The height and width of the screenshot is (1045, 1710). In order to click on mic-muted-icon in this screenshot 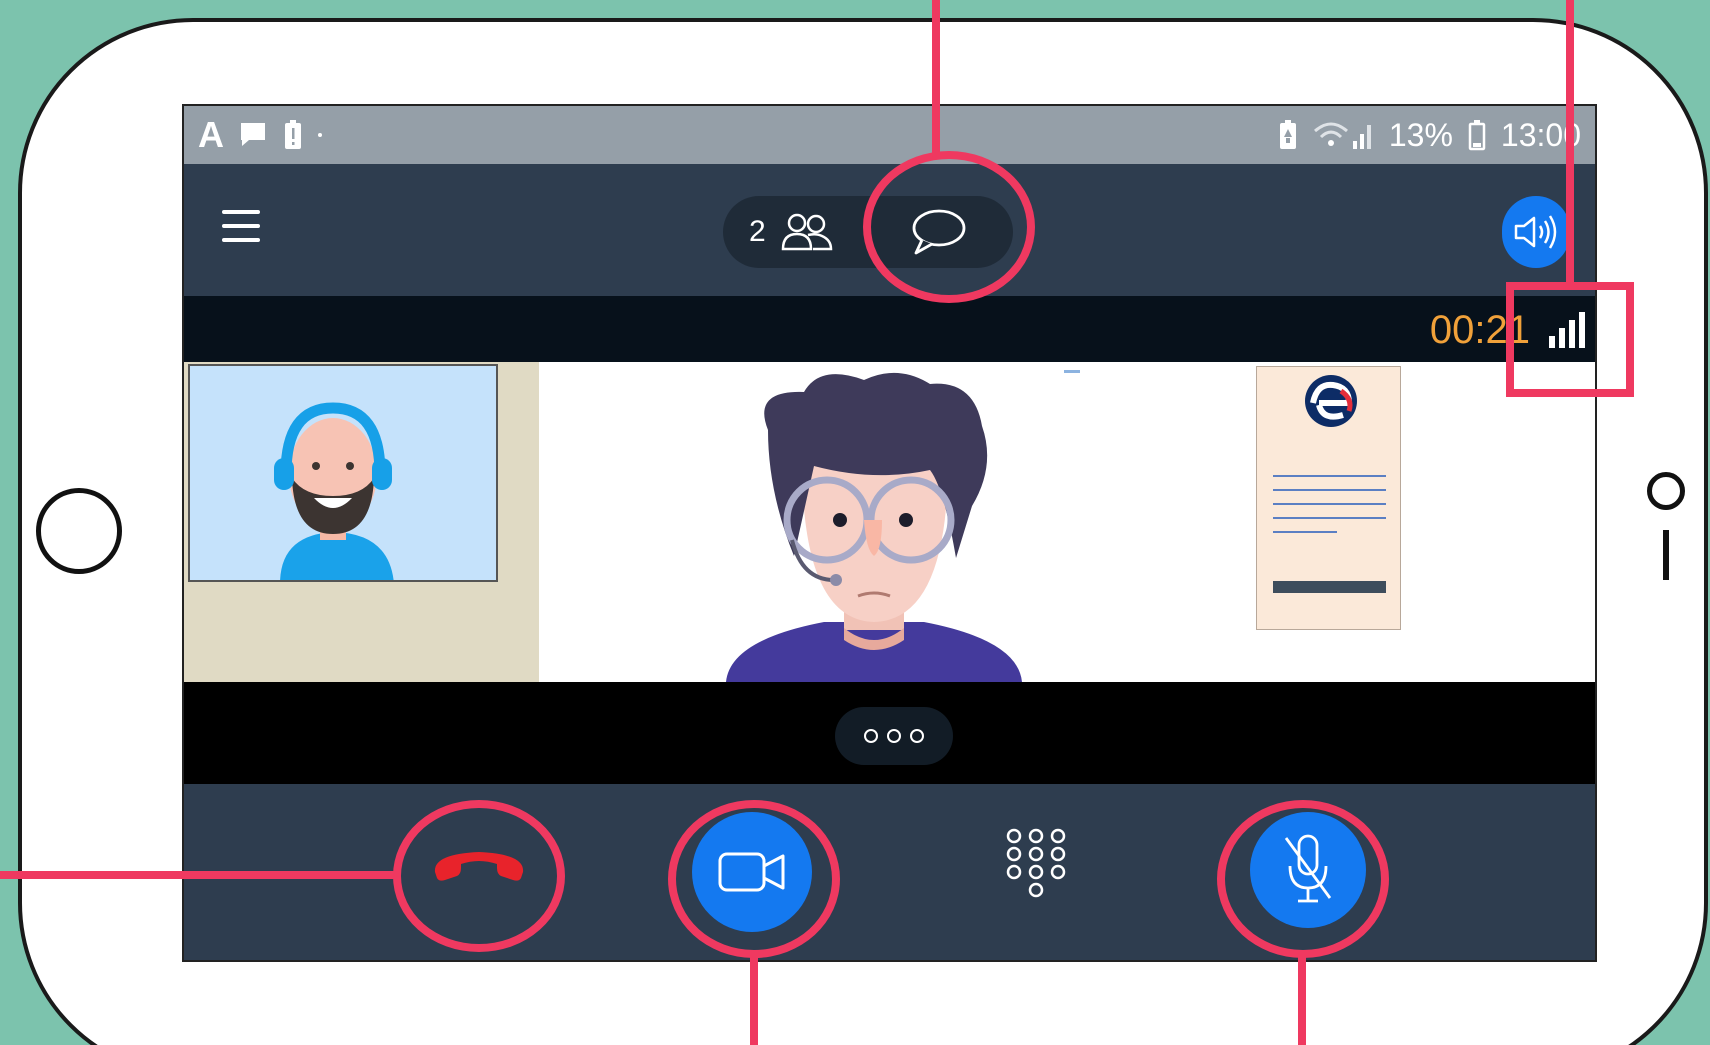, I will do `click(1308, 868)`.